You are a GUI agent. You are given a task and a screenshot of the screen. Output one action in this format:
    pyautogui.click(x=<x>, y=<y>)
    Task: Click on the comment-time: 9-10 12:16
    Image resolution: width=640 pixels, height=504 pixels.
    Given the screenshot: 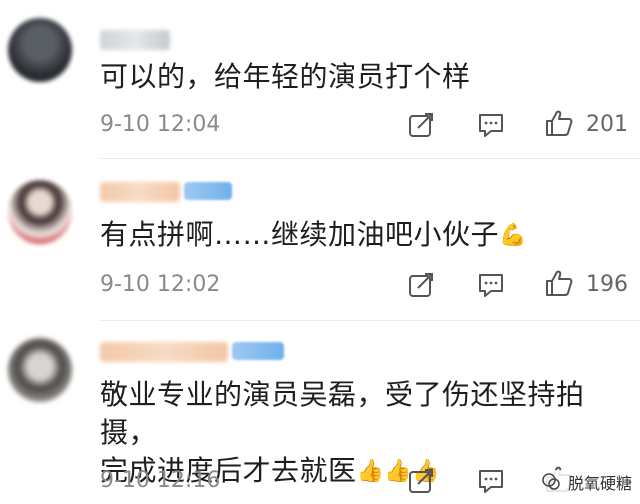 What is the action you would take?
    pyautogui.click(x=160, y=480)
    